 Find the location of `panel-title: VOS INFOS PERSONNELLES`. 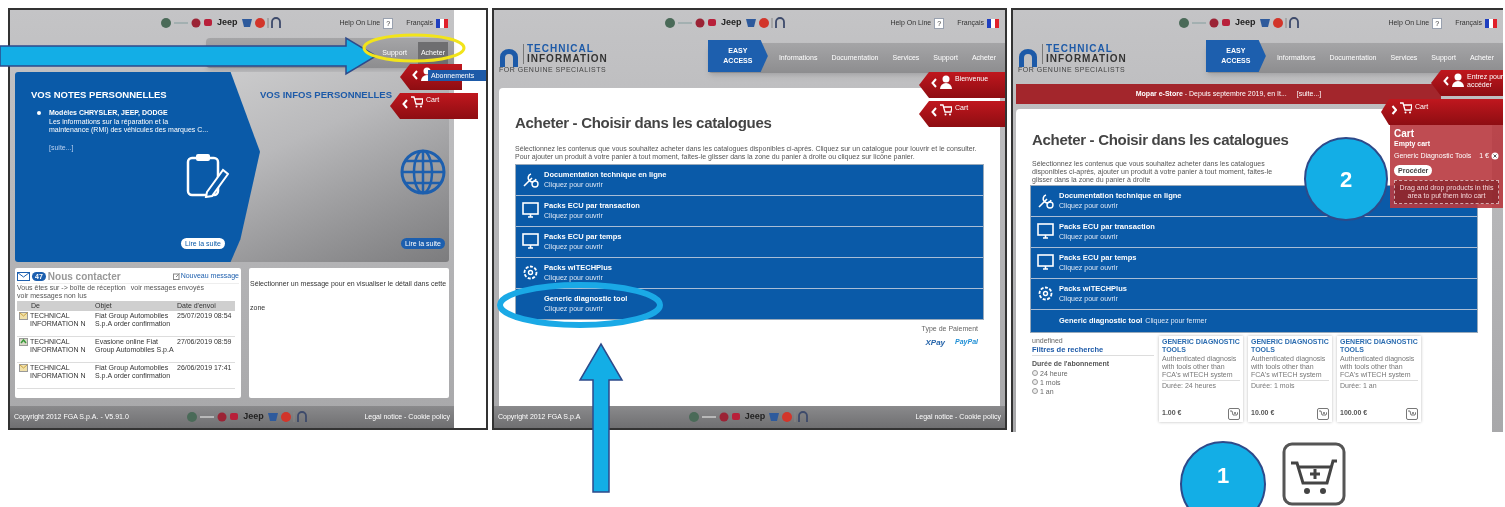

panel-title: VOS INFOS PERSONNELLES is located at coordinates (326, 95).